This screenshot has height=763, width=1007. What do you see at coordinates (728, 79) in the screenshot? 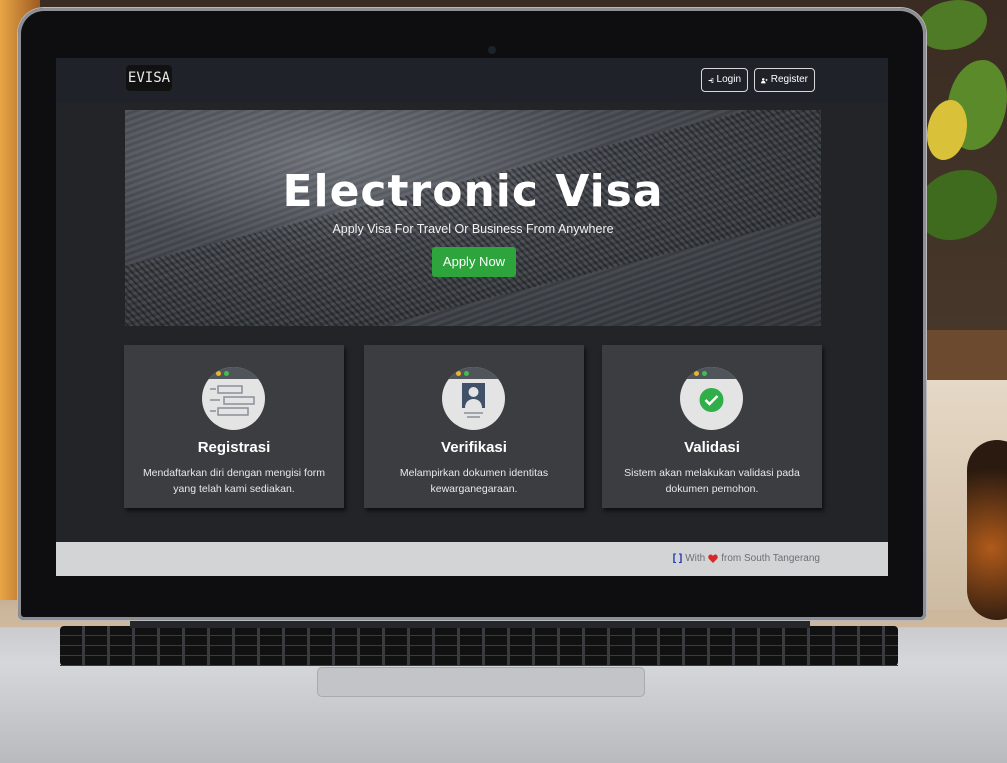
I see `login-label: Login` at bounding box center [728, 79].